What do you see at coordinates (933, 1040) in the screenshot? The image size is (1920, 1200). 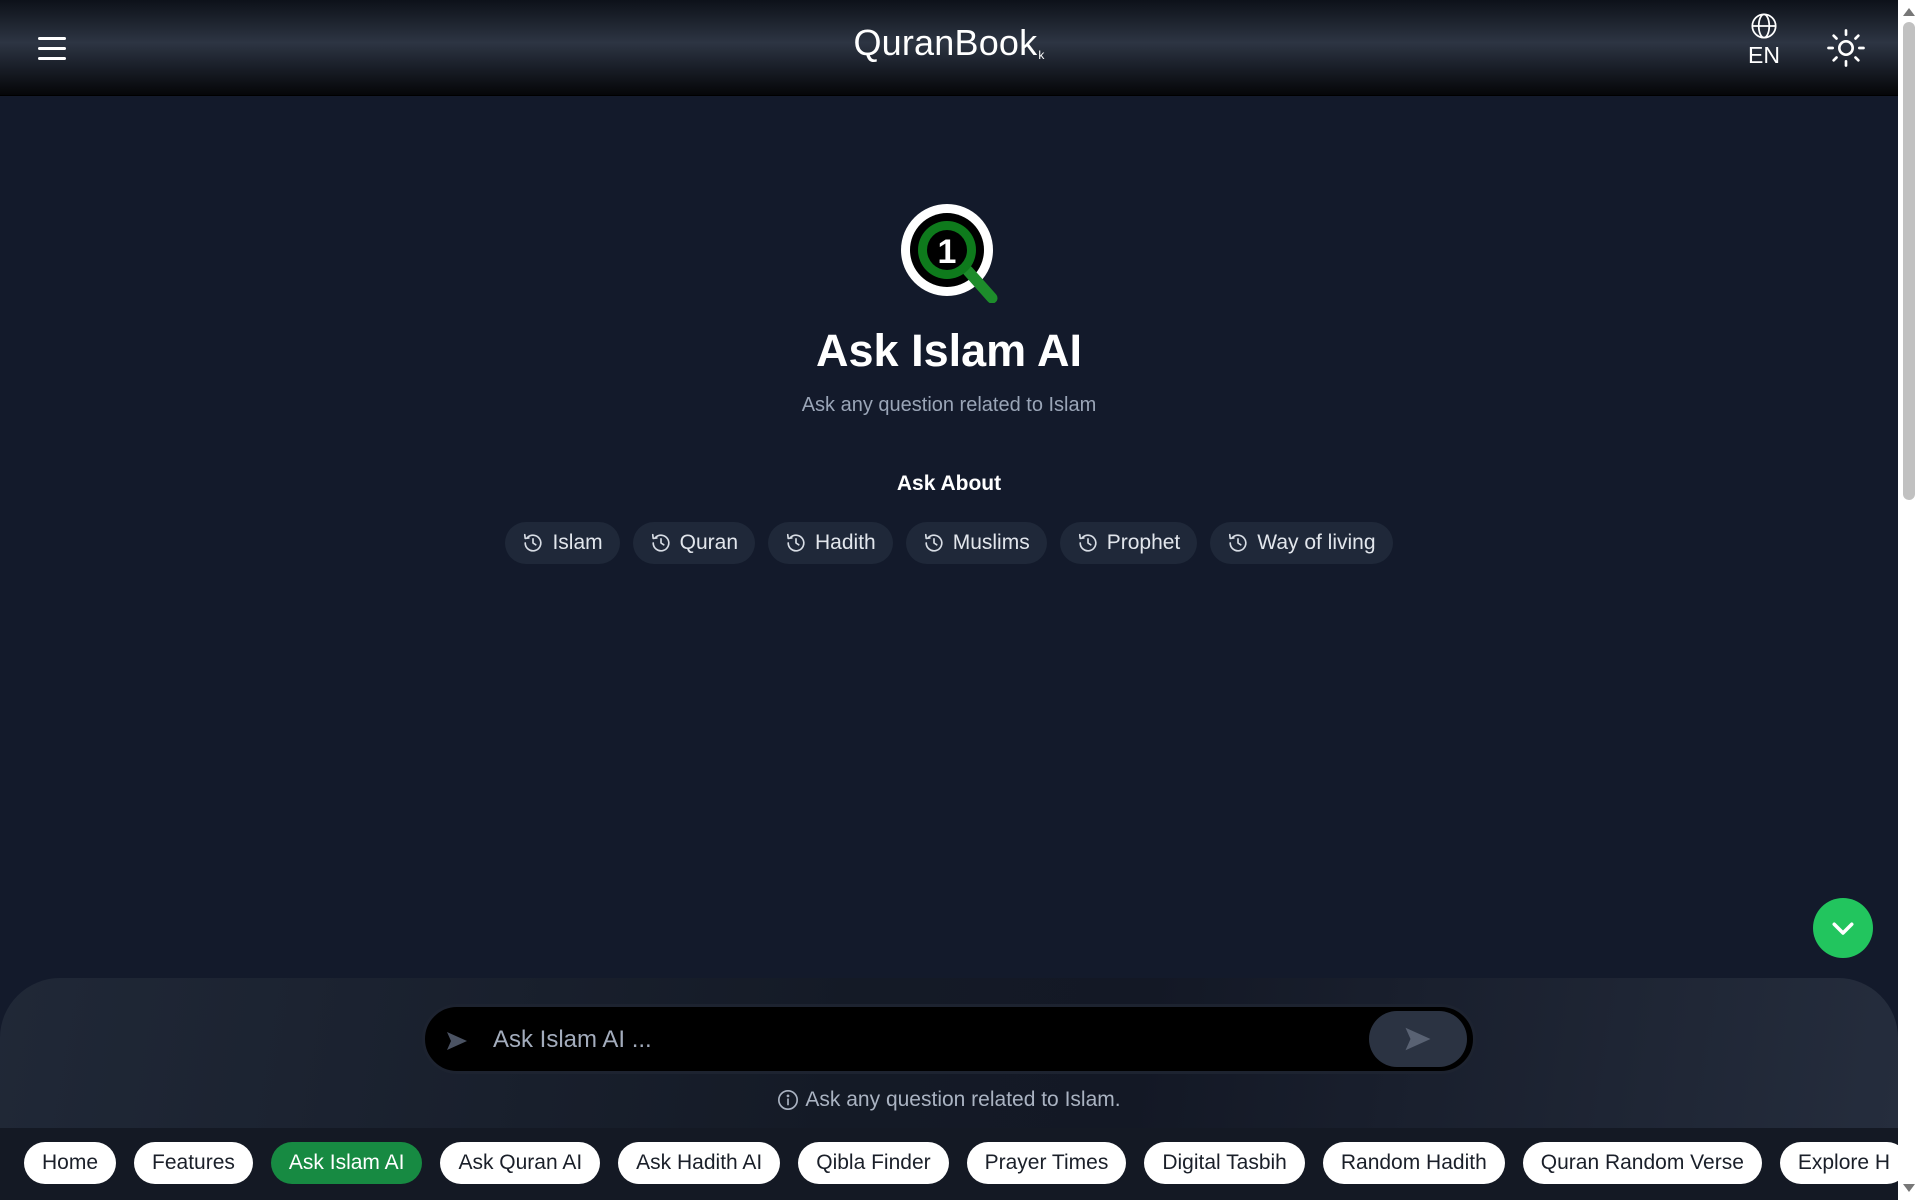 I see `ask-input` at bounding box center [933, 1040].